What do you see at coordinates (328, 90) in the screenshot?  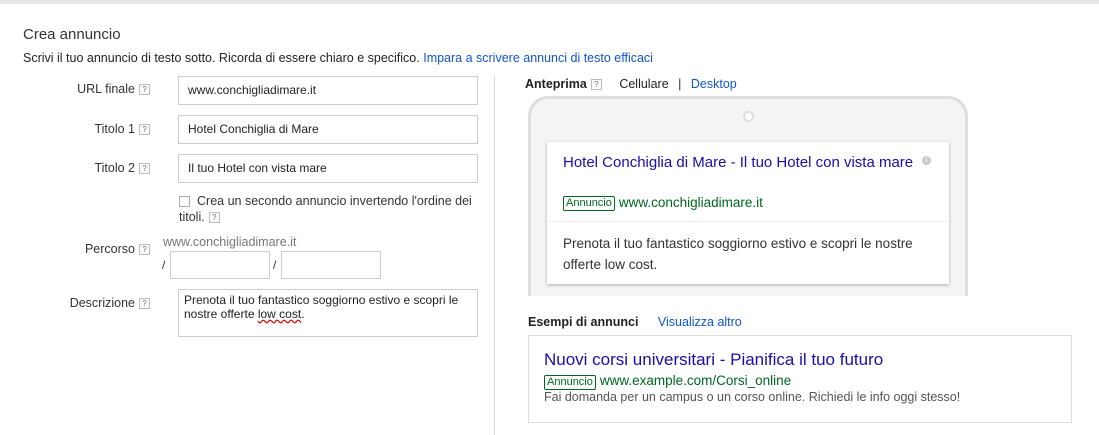 I see `final-url-input: www.conchigliadimare.it` at bounding box center [328, 90].